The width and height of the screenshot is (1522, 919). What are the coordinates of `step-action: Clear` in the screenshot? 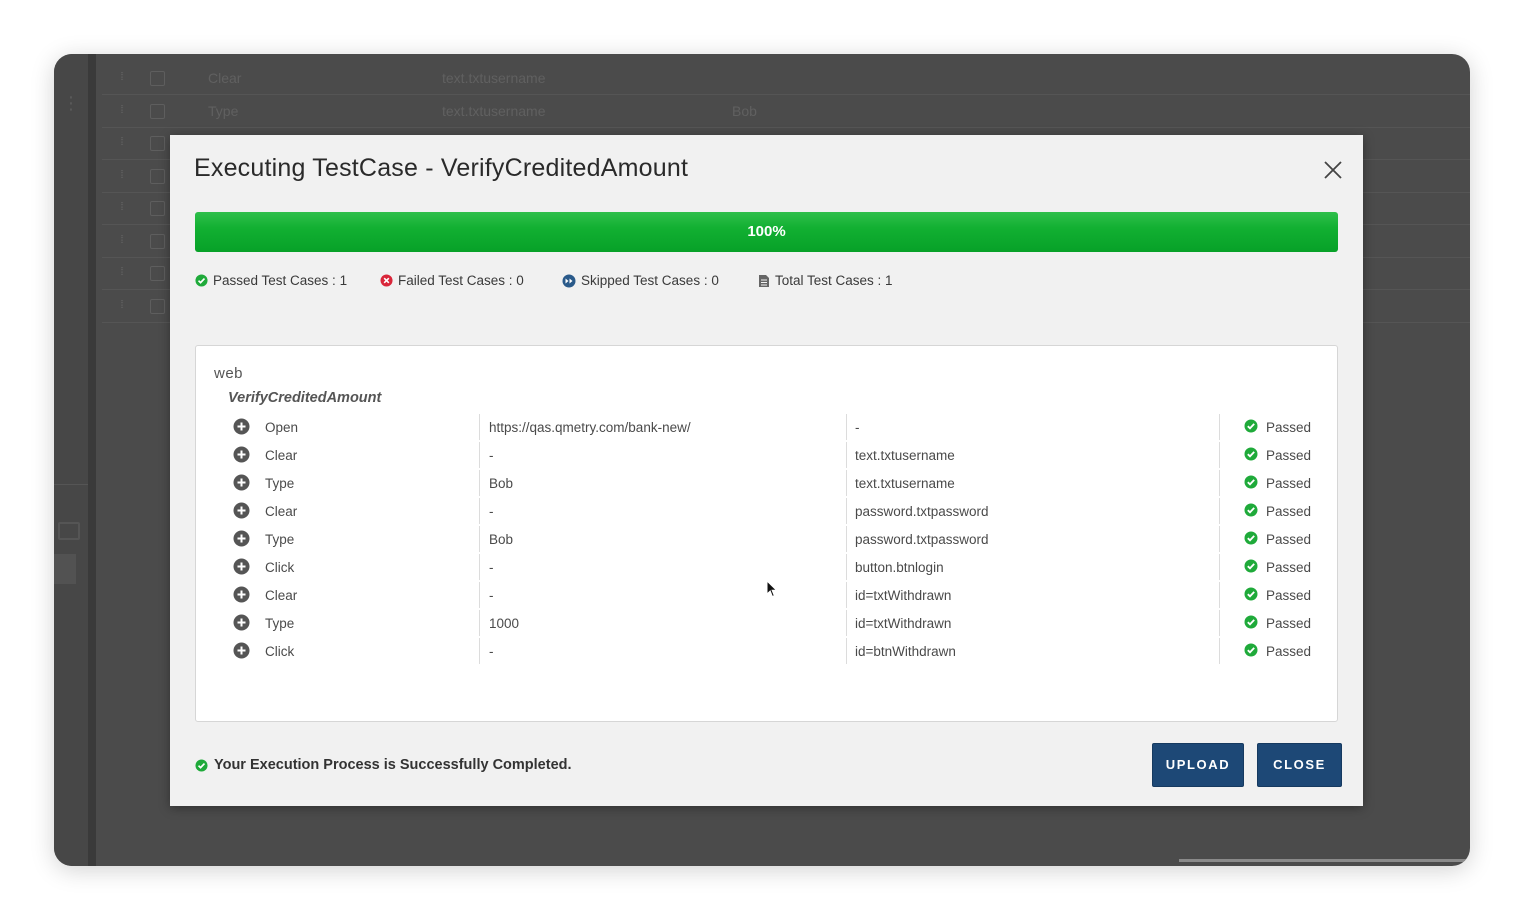 It's located at (281, 511).